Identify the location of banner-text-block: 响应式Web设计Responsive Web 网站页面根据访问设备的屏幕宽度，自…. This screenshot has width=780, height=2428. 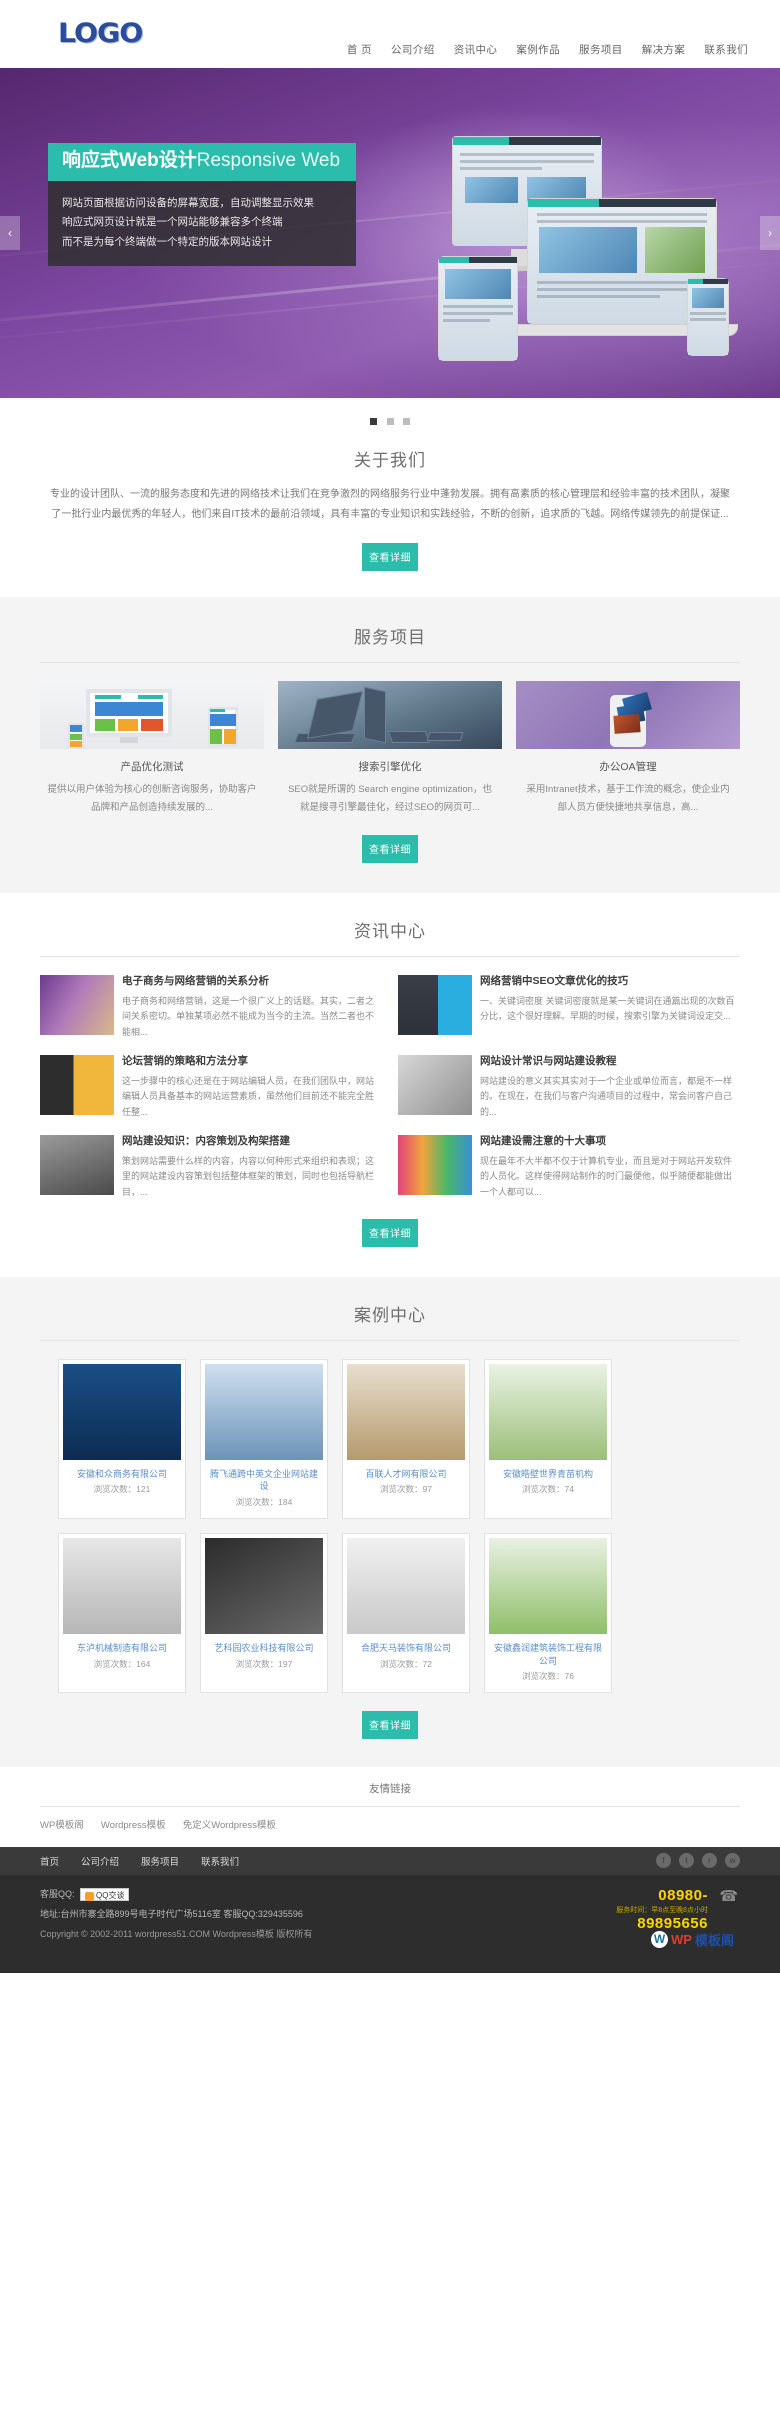
(218, 205).